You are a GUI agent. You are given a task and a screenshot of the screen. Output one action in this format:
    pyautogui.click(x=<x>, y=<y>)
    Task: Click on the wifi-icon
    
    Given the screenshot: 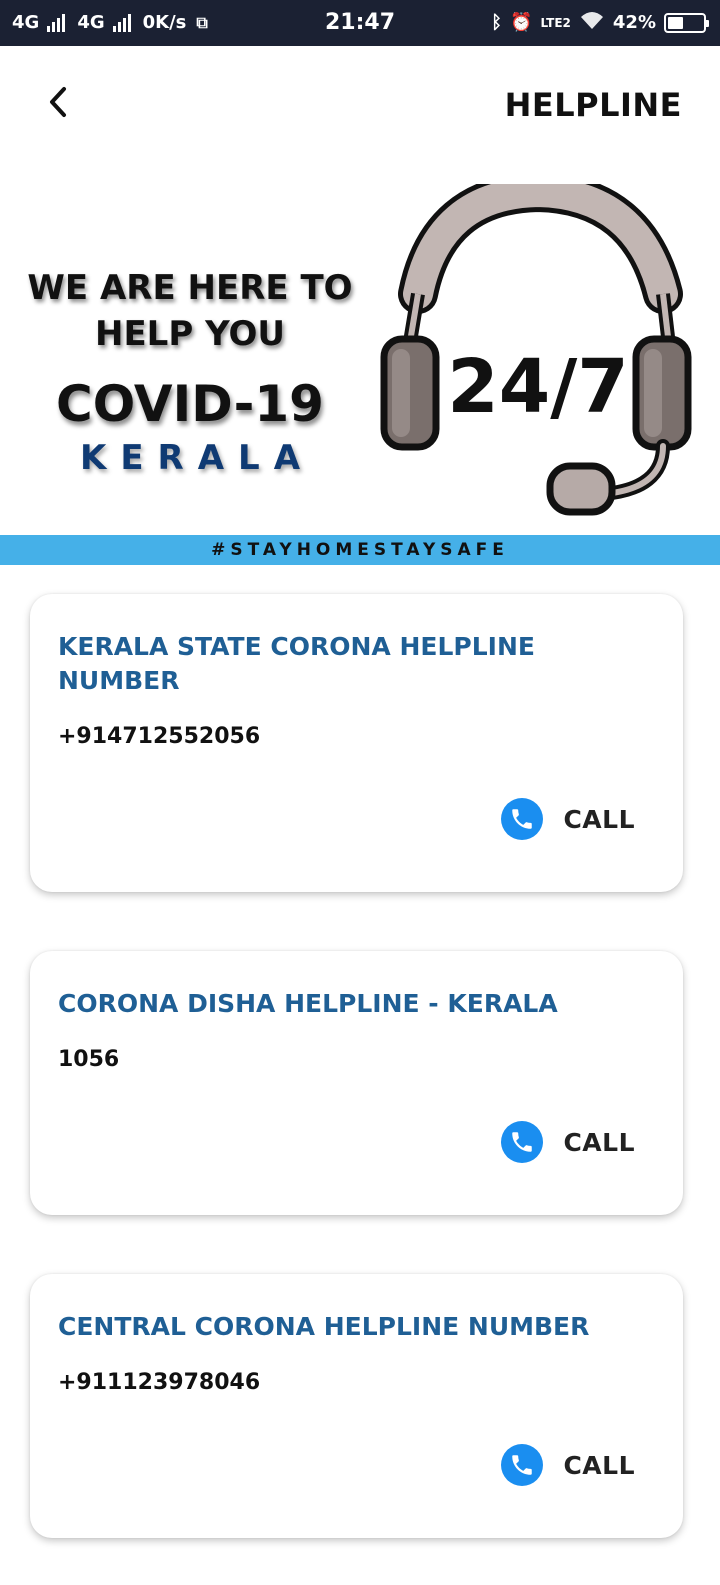 What is the action you would take?
    pyautogui.click(x=592, y=22)
    